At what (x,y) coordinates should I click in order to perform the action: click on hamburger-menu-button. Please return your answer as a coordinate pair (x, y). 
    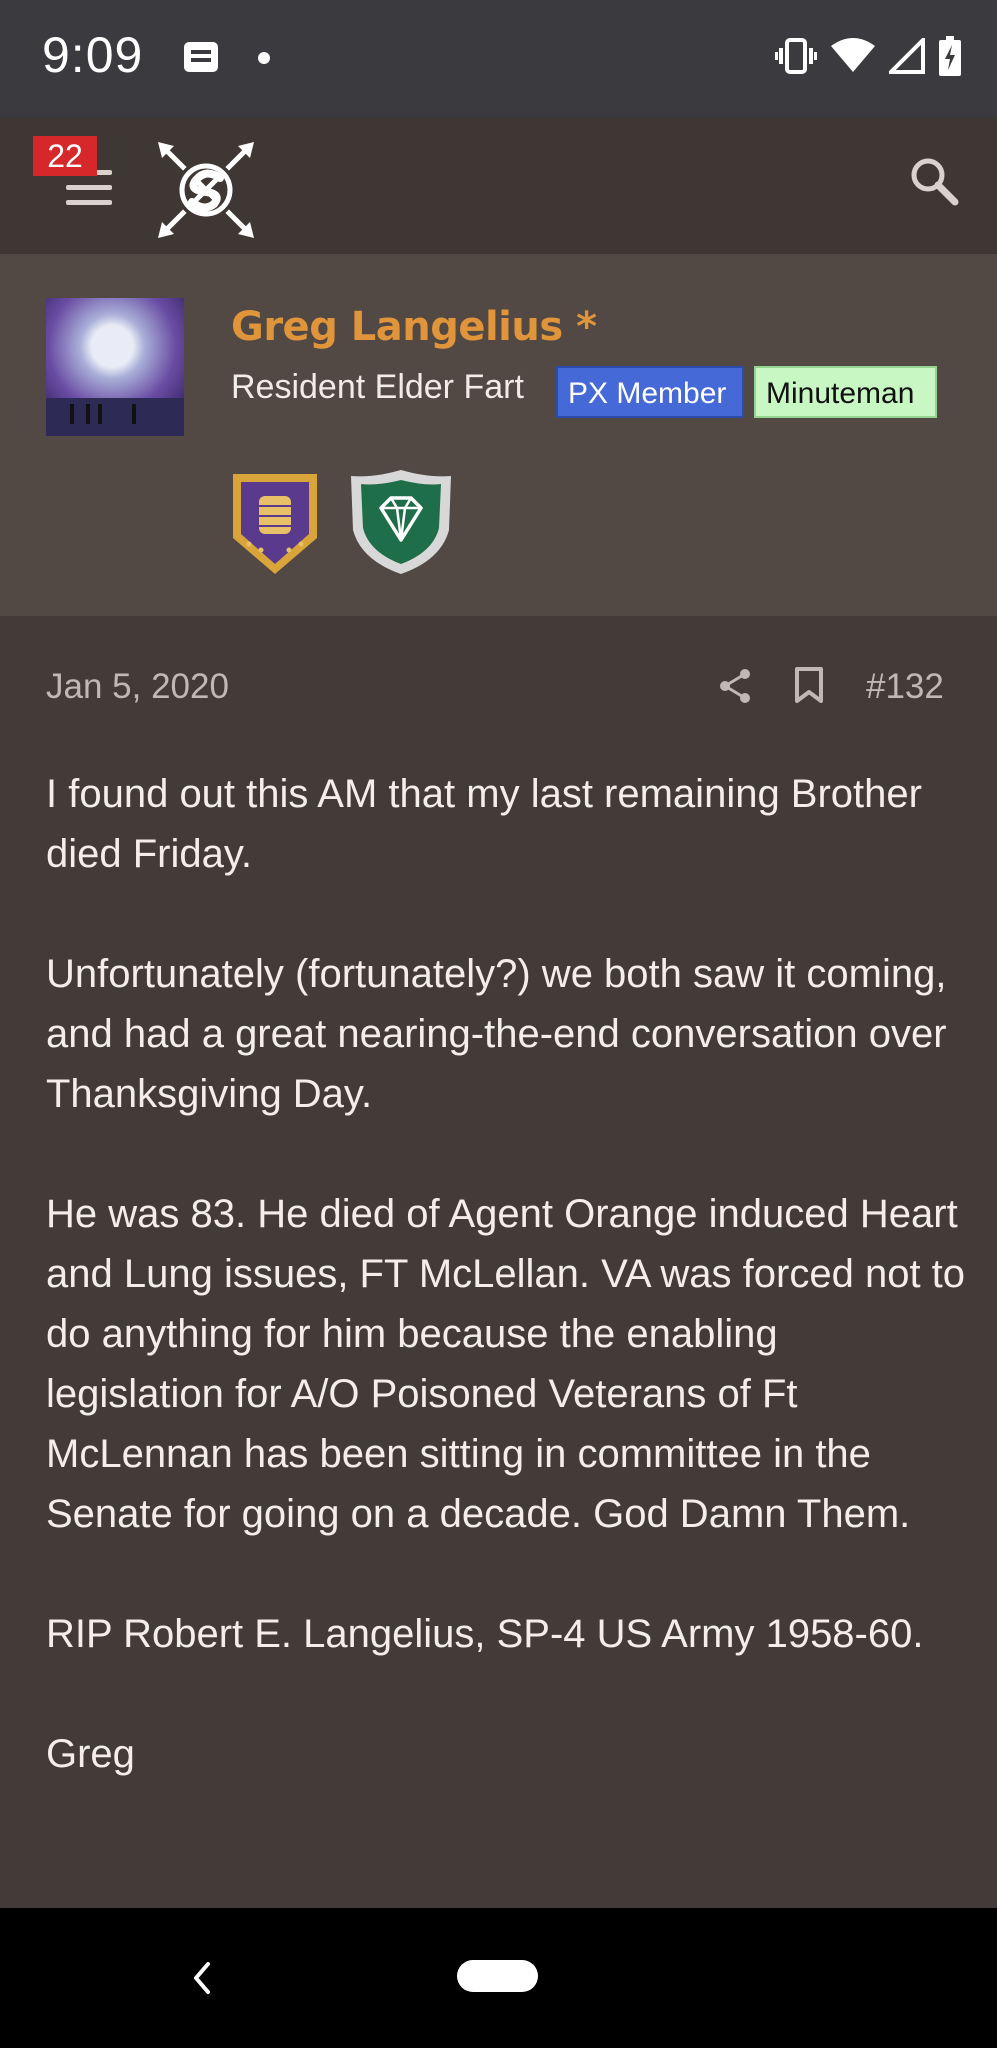
    Looking at the image, I should click on (88, 190).